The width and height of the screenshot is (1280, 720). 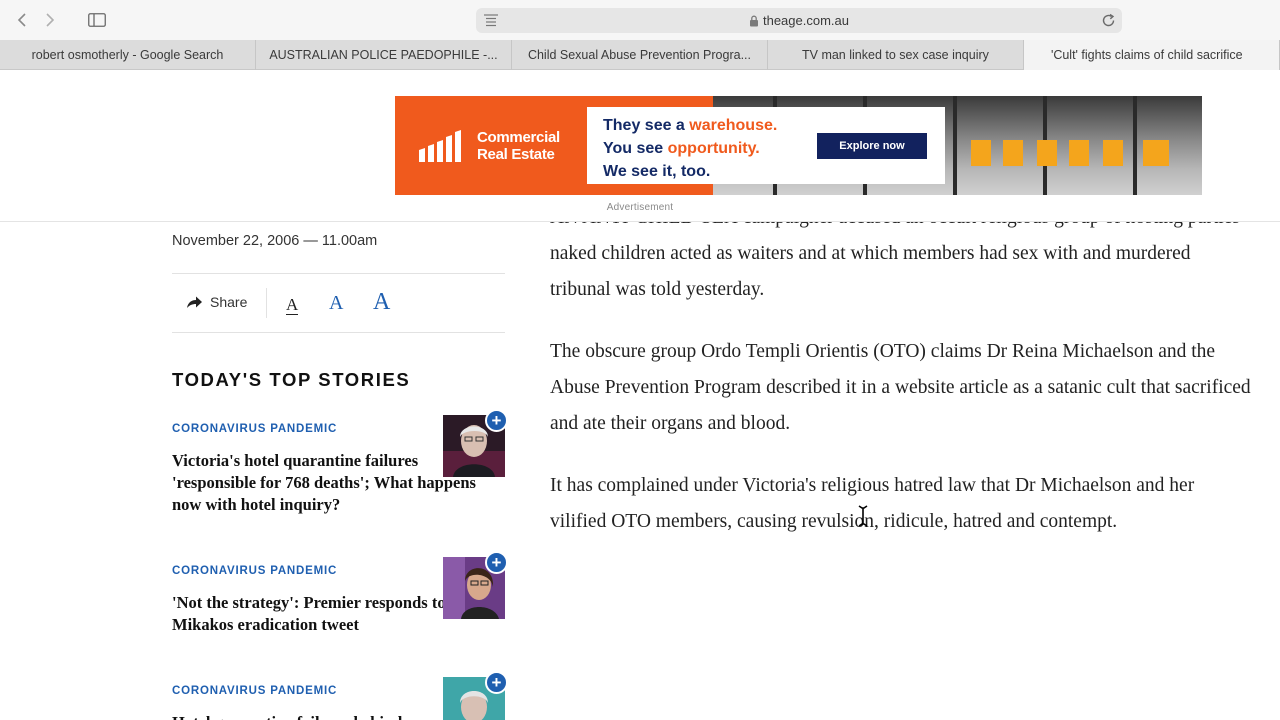 I want to click on ad-logo-text: Commercial Real Estate, so click(x=518, y=146).